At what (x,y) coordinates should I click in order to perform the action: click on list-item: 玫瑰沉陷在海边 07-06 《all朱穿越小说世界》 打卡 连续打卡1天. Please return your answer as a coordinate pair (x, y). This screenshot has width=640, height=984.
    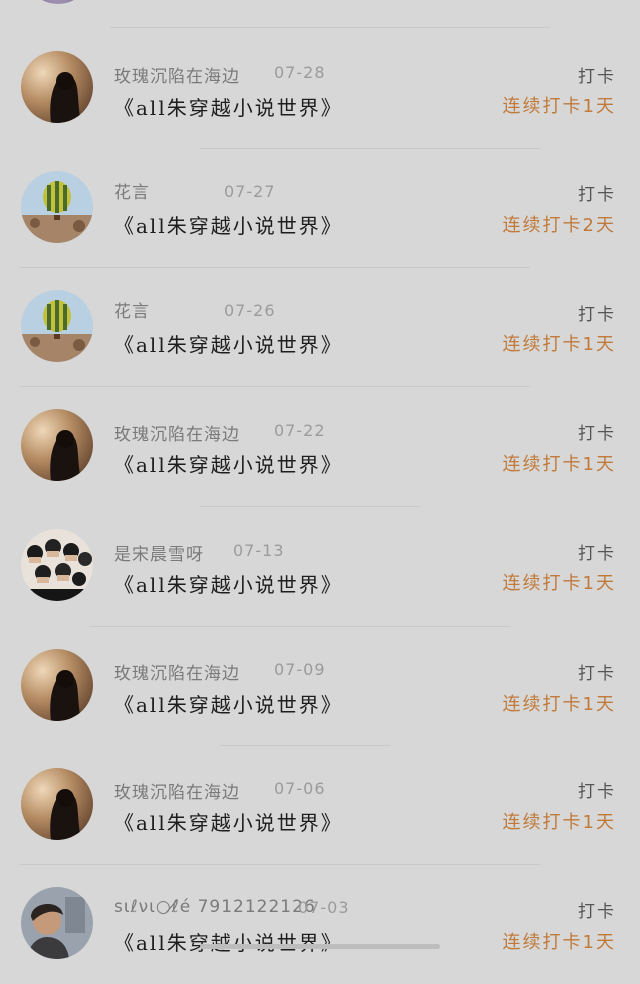
    Looking at the image, I should click on (320, 805).